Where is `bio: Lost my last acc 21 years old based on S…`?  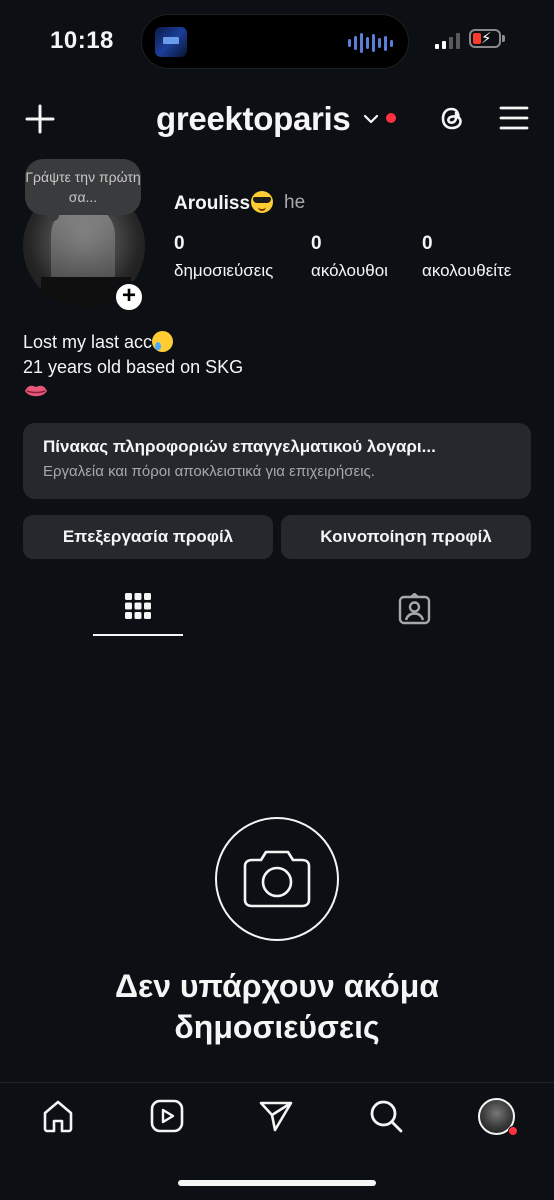
bio: Lost my last acc 21 years old based on S… is located at coordinates (133, 355).